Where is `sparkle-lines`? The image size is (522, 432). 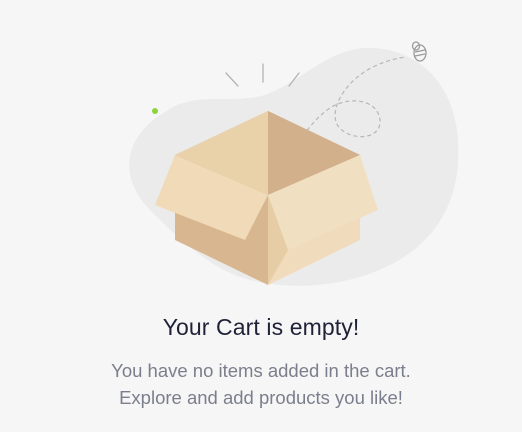
sparkle-lines is located at coordinates (262, 75).